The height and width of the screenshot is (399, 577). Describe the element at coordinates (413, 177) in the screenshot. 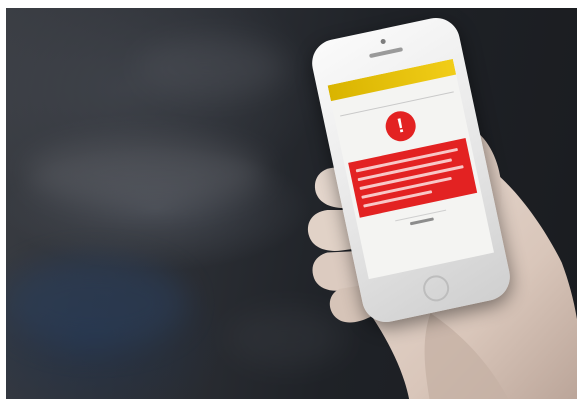

I see `alert-message-panel` at that location.